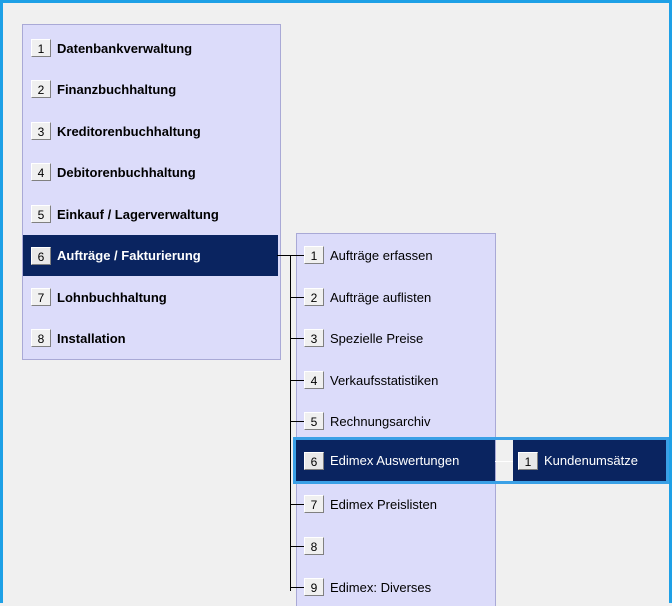  What do you see at coordinates (381, 255) in the screenshot?
I see `item-label: Aufträge erfassen` at bounding box center [381, 255].